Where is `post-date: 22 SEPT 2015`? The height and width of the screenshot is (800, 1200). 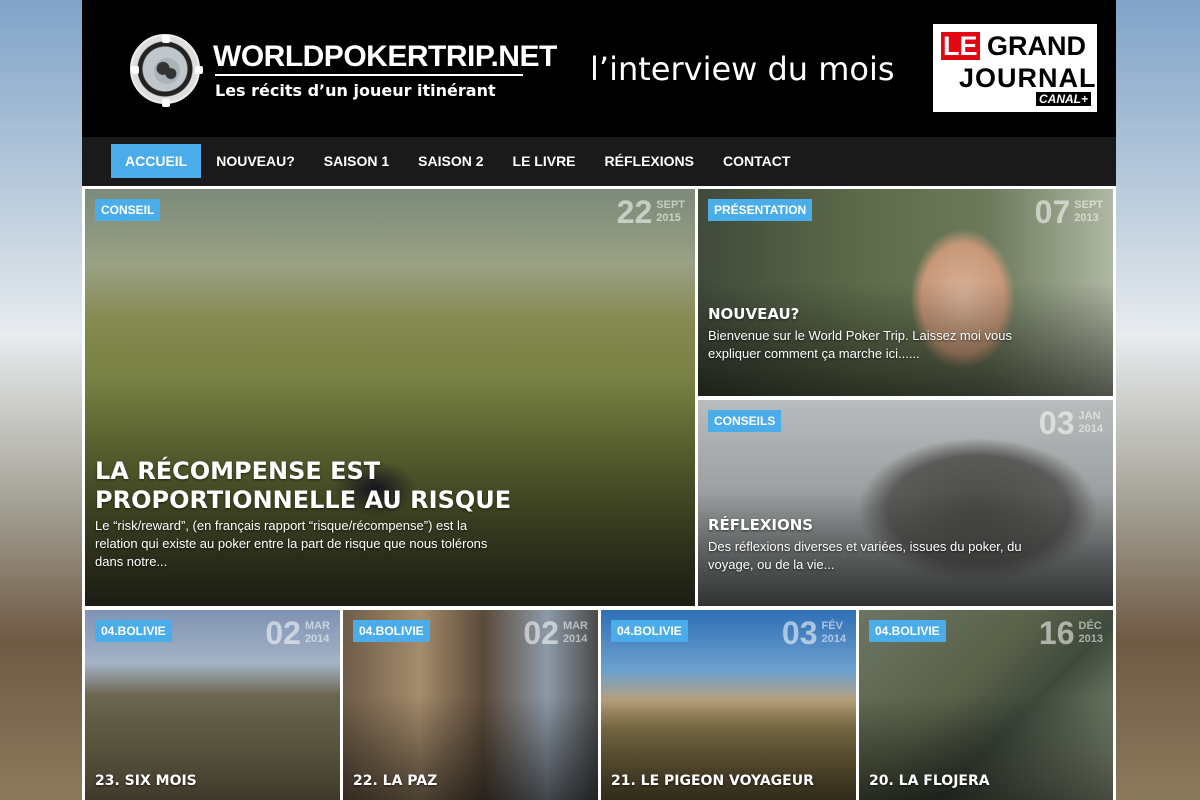 post-date: 22 SEPT 2015 is located at coordinates (651, 212).